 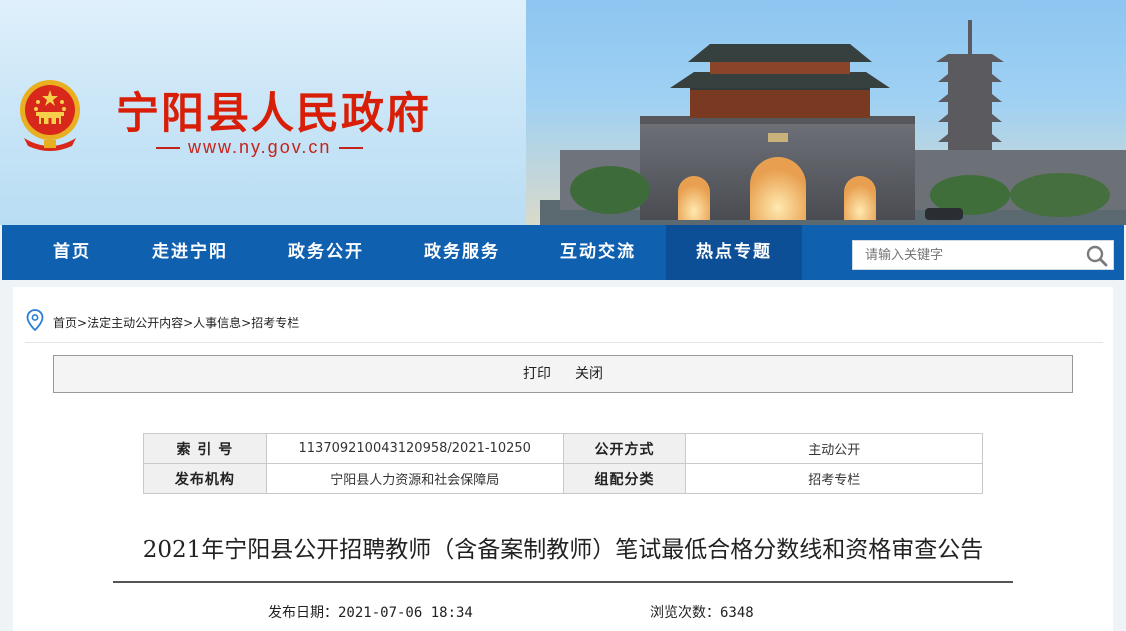 What do you see at coordinates (834, 448) in the screenshot?
I see `disclosure-value: 主动公开` at bounding box center [834, 448].